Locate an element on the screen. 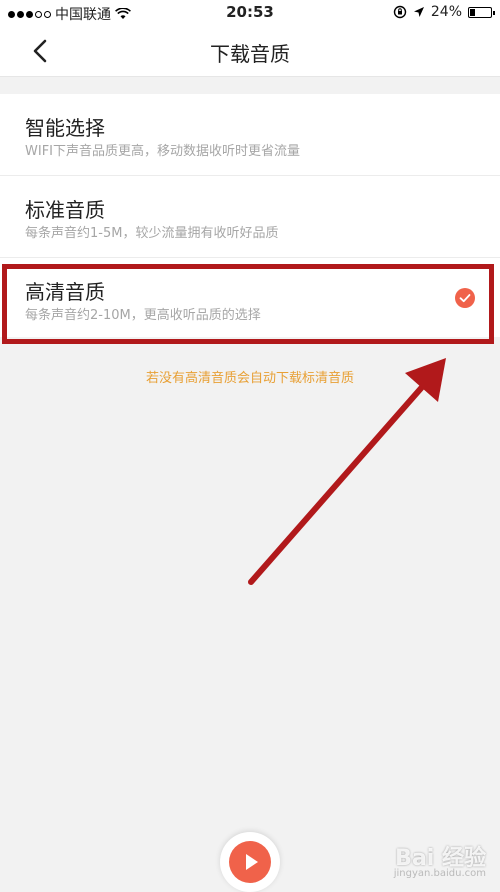 The width and height of the screenshot is (500, 892). option-subtitle: 每条声音约1-5M，较少流量拥有收听好品质 is located at coordinates (152, 233).